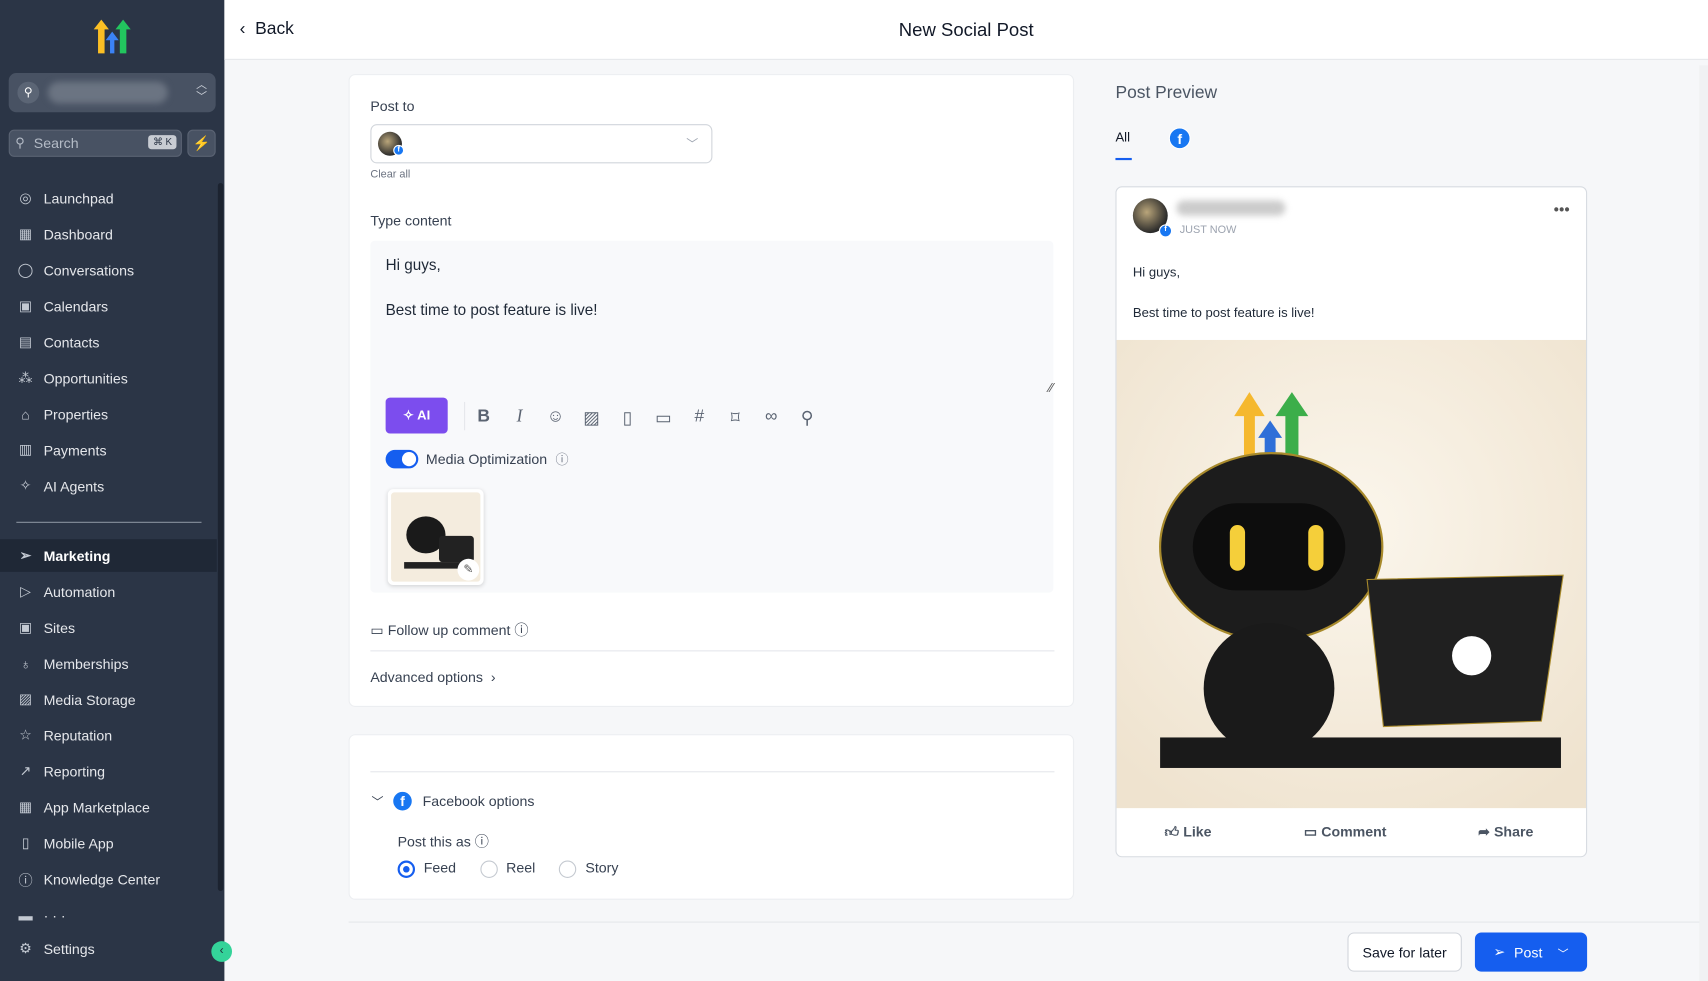  I want to click on sidebar-item-opportunities: ⁂ Opportunities, so click(108, 378).